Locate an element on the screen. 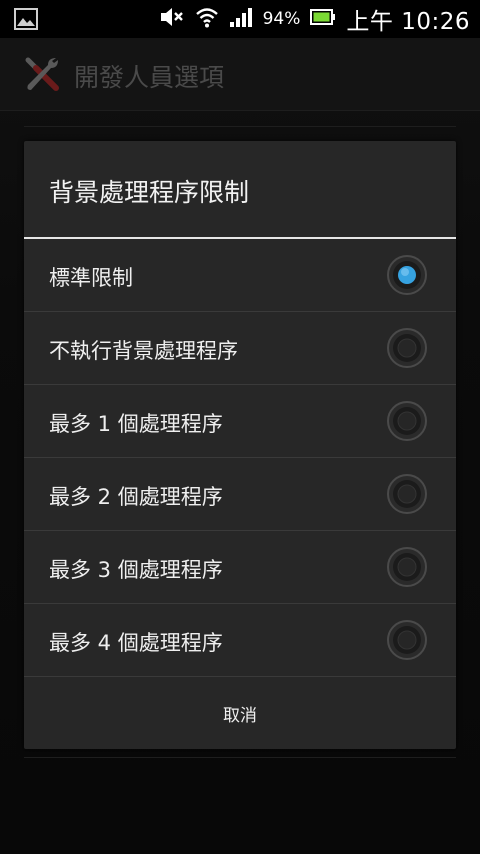 Image resolution: width=480 pixels, height=854 pixels. status-bar: 94% 上午 10:26 is located at coordinates (240, 19).